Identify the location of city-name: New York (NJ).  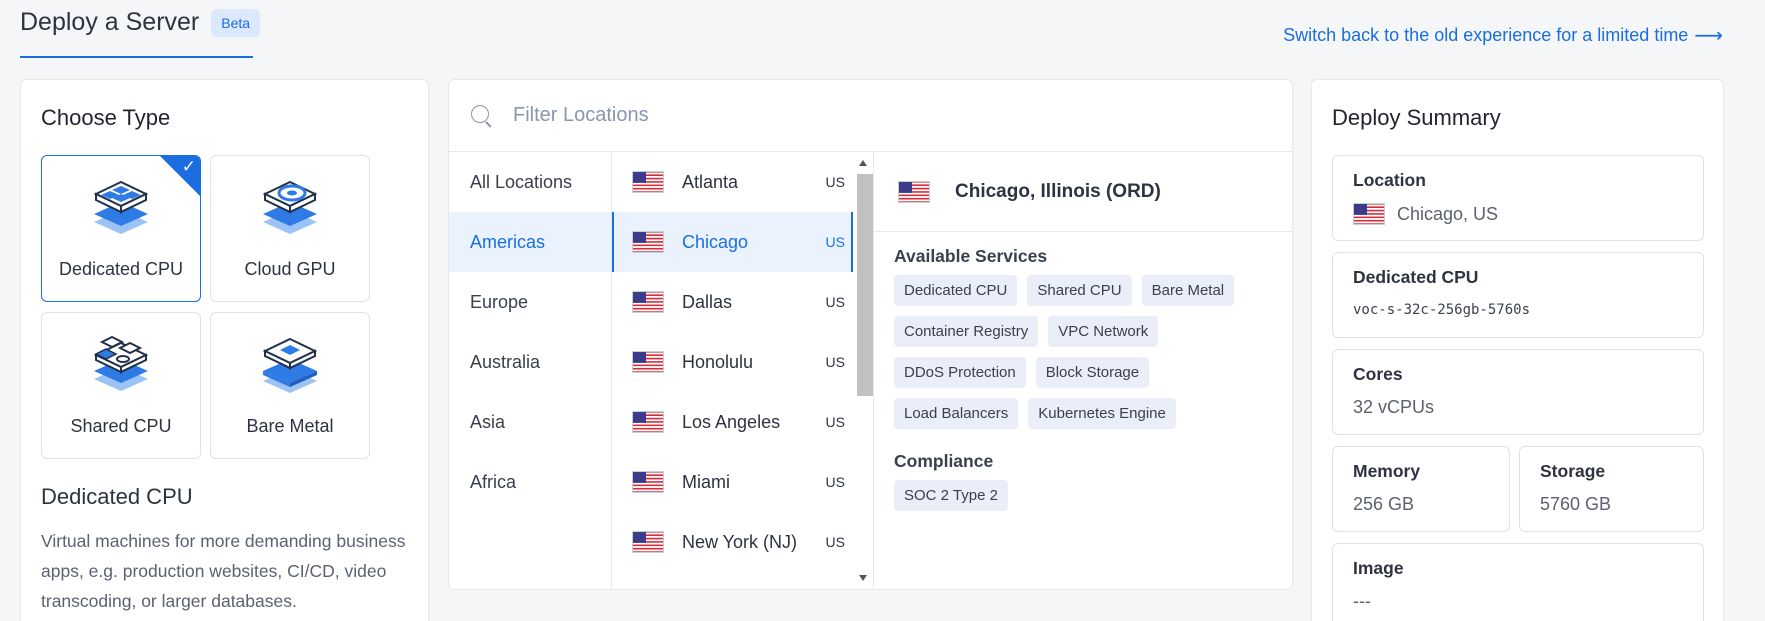
(740, 541).